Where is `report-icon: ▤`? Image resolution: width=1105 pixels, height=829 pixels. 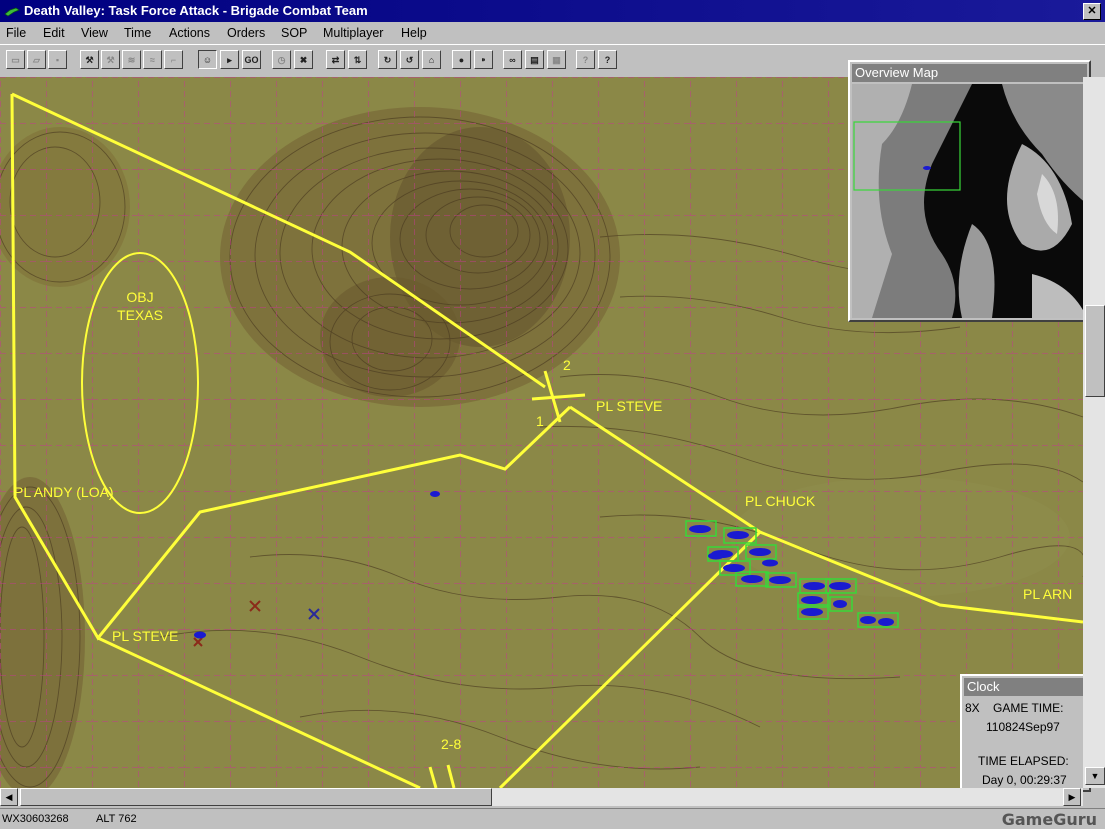
report-icon: ▤ is located at coordinates (534, 59).